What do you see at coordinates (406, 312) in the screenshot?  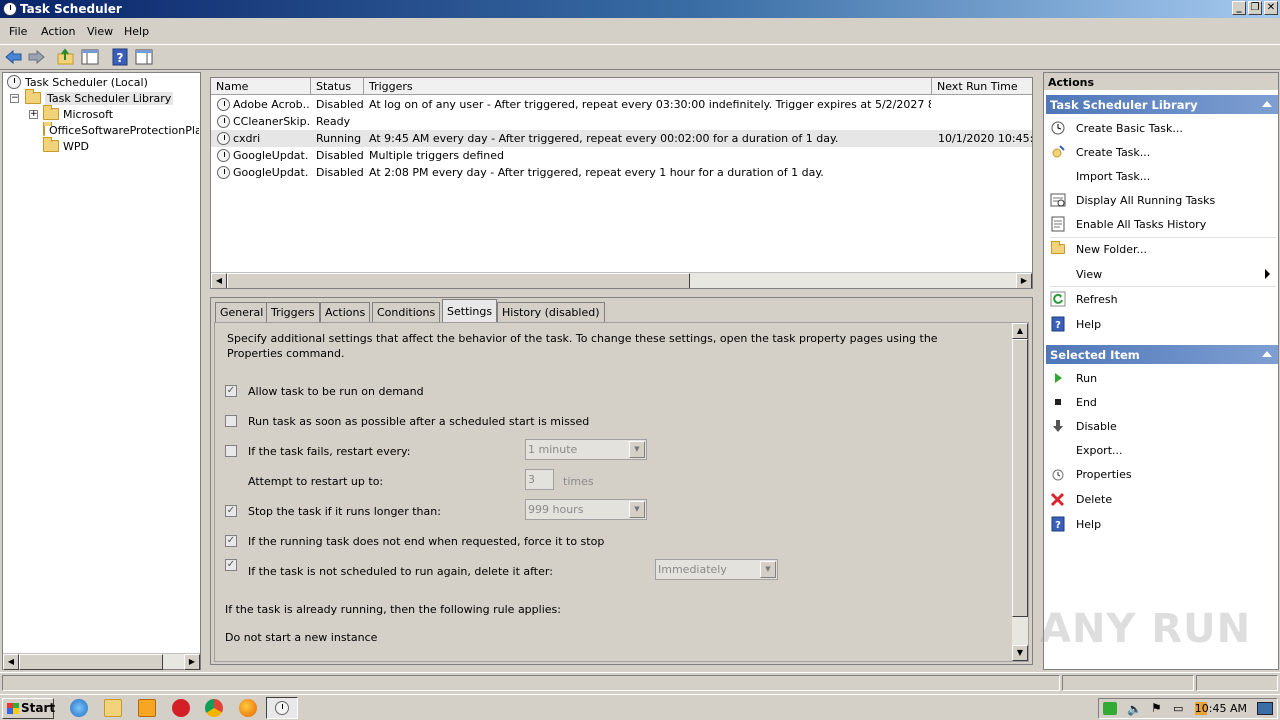 I see `tab-conditions: Conditions` at bounding box center [406, 312].